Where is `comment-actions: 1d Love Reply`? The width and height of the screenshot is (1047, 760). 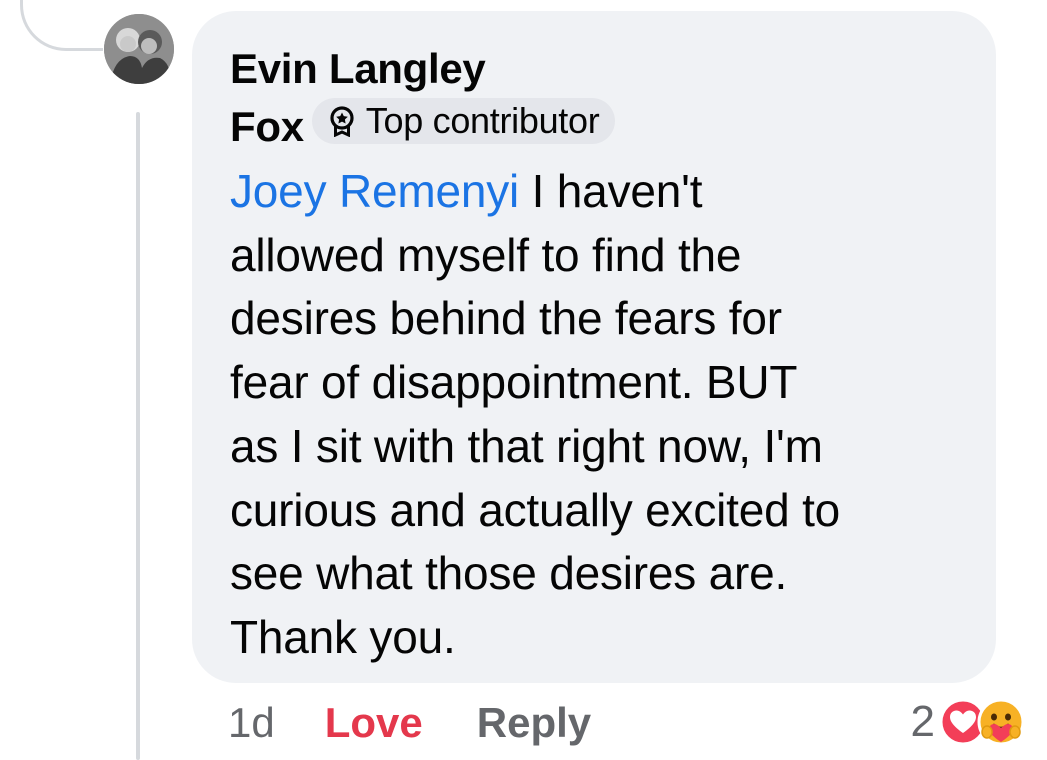 comment-actions: 1d Love Reply is located at coordinates (409, 723).